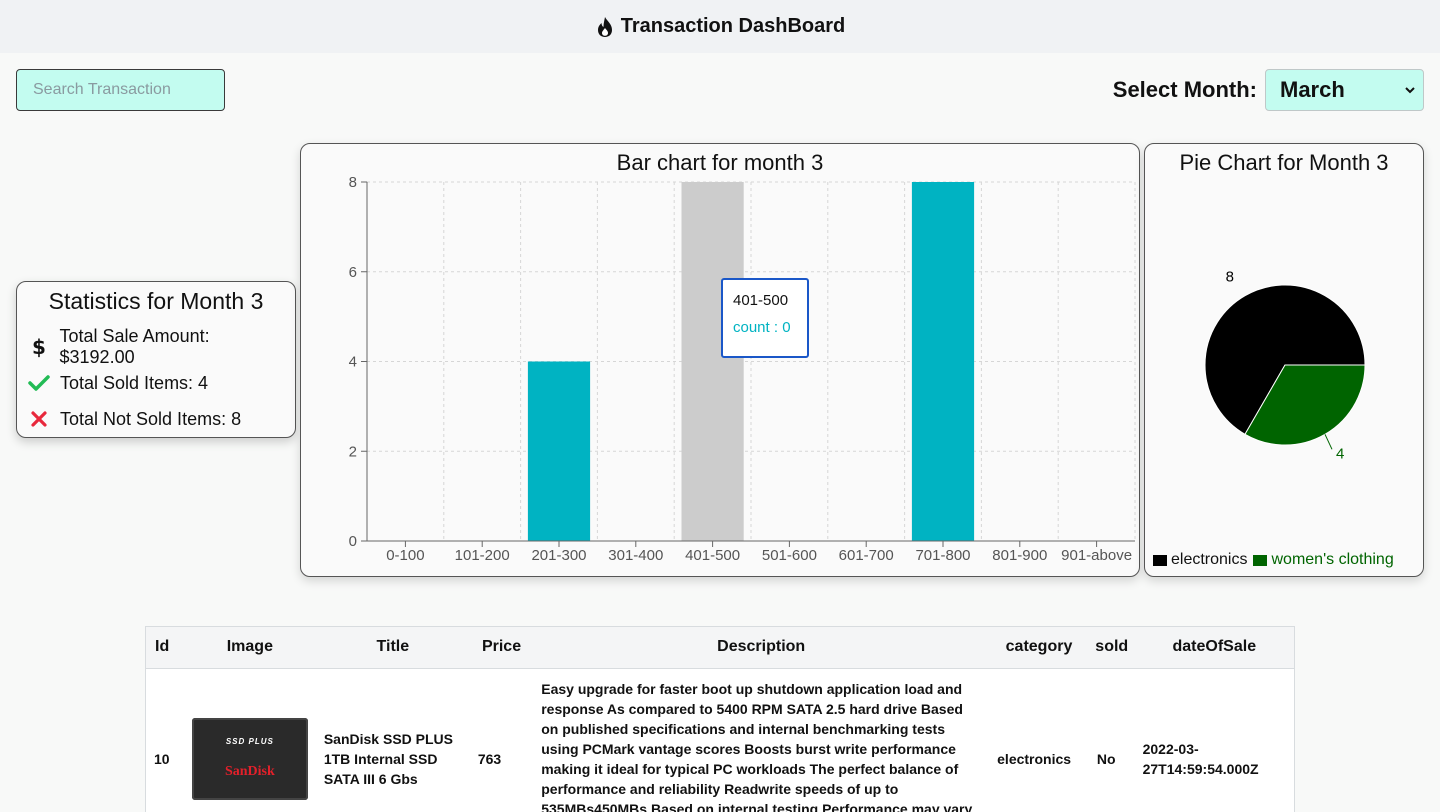  I want to click on product-image: SSD PLUS SanDisk, so click(249, 758).